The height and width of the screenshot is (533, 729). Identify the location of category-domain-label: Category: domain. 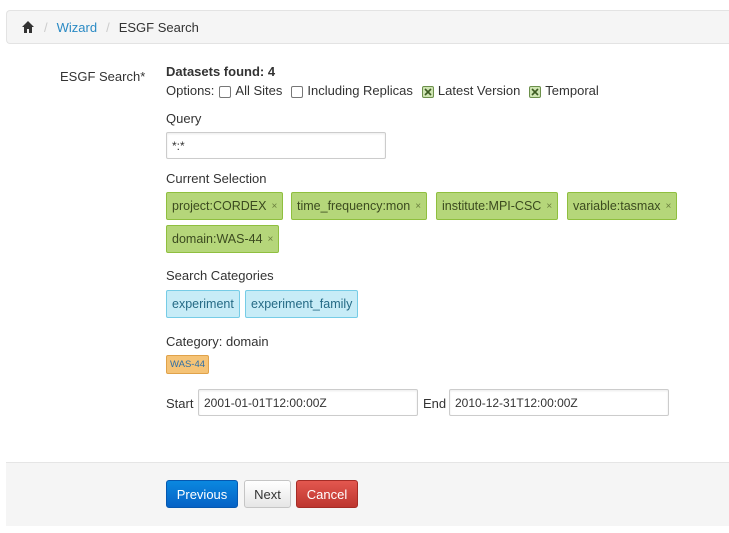
(217, 341).